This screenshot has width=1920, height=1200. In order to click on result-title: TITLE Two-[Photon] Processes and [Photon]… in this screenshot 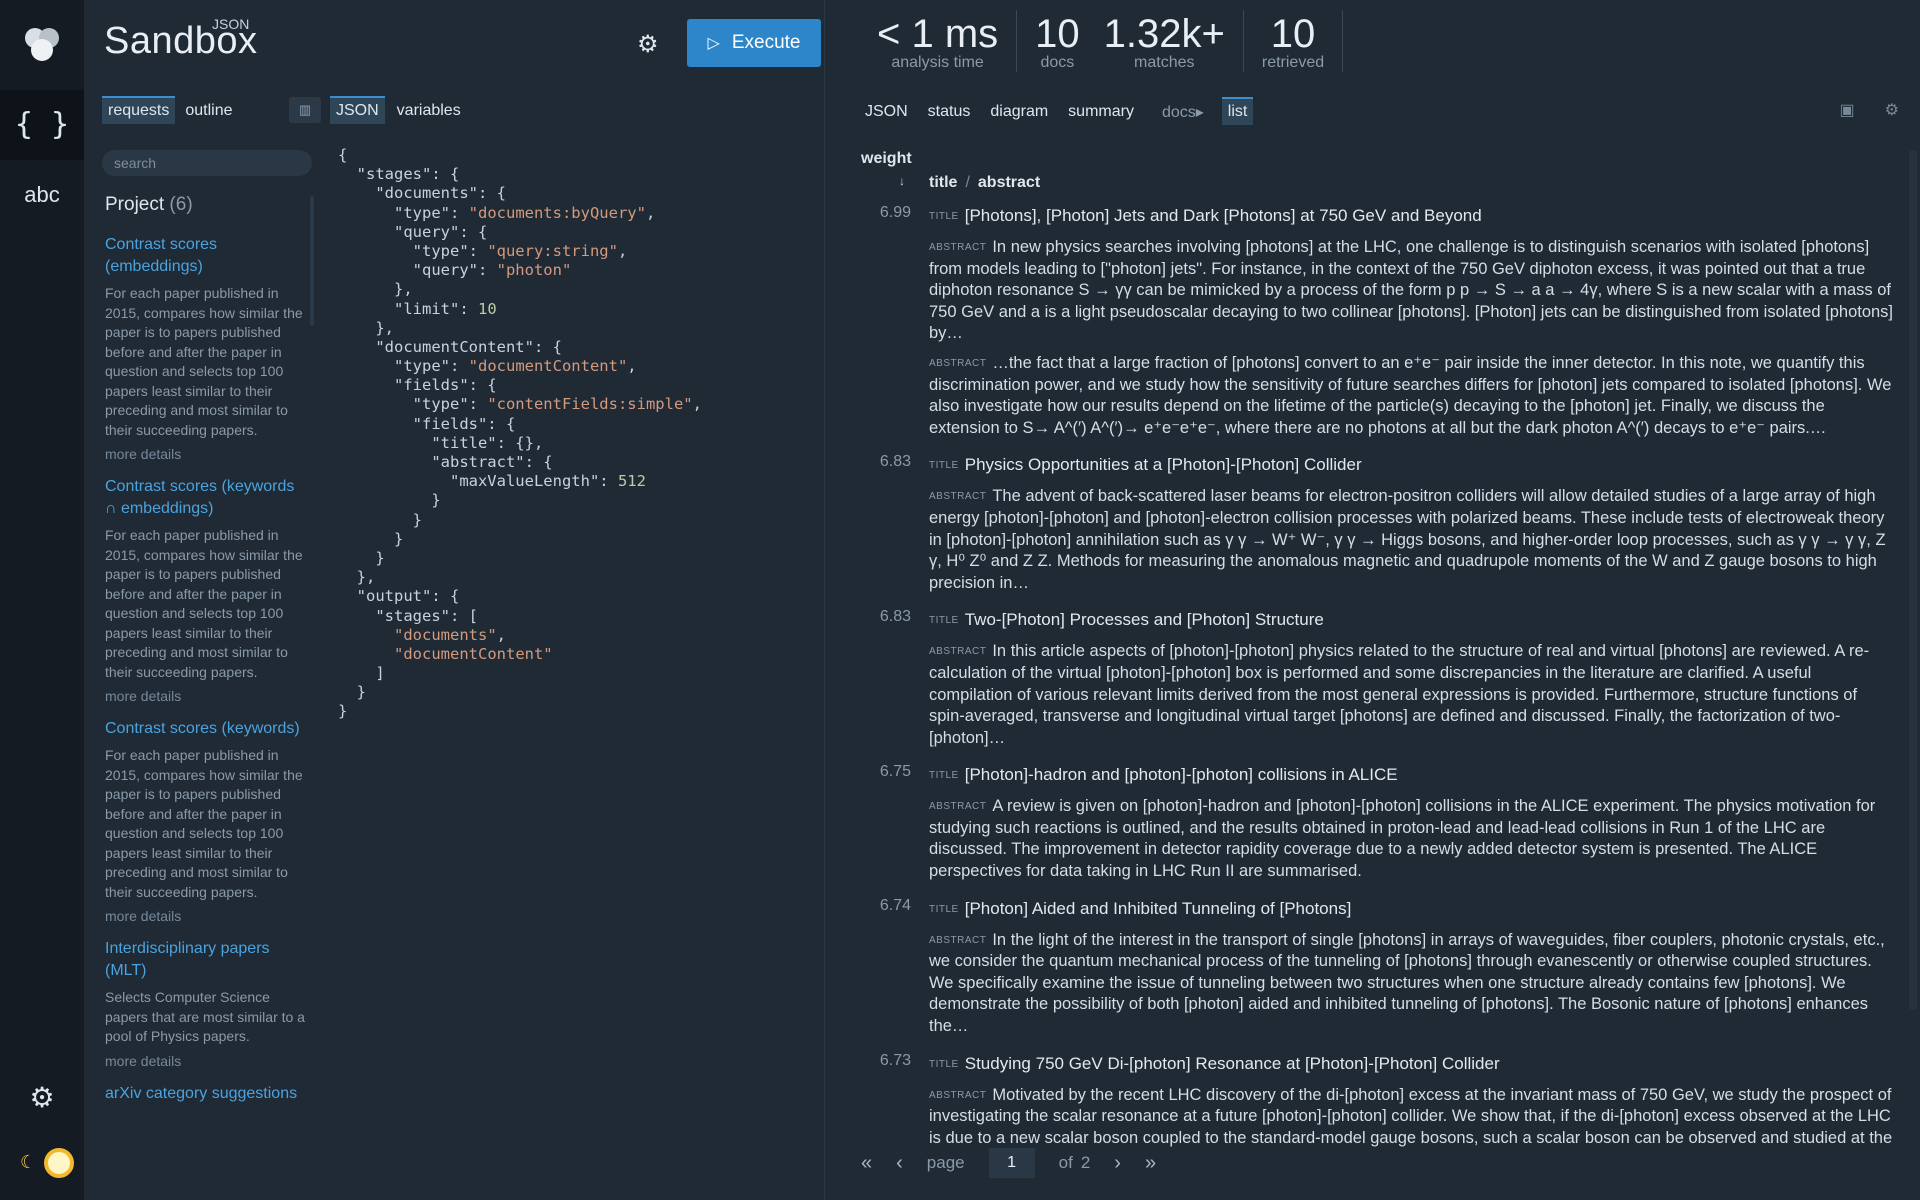, I will do `click(1413, 620)`.